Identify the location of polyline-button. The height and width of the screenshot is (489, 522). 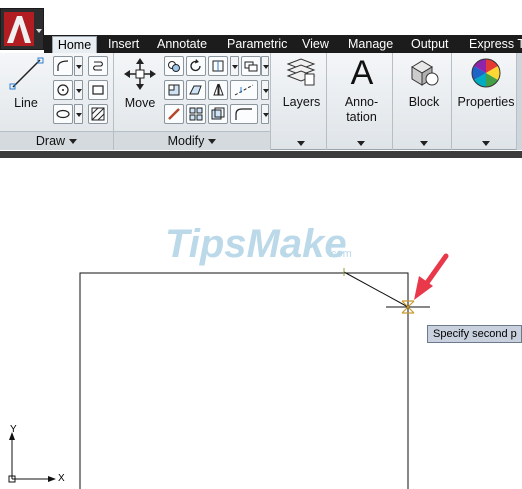
(63, 66).